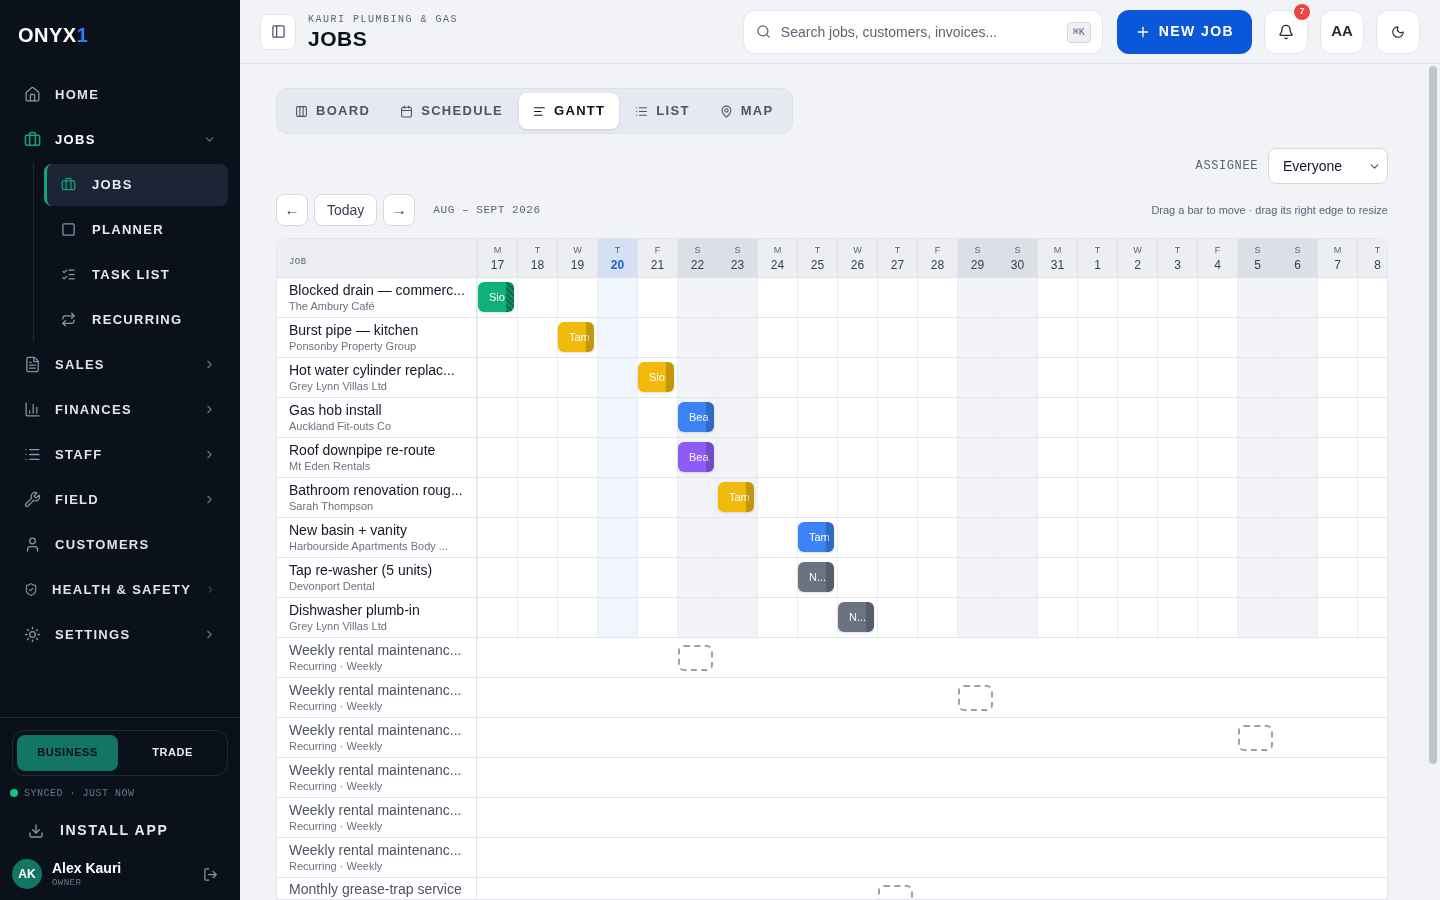  Describe the element at coordinates (1057, 258) in the screenshot. I see `day-header: M 31` at that location.